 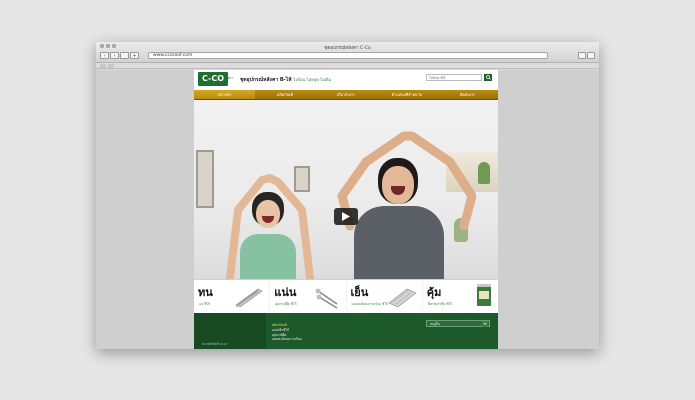 I want to click on menu-item-about: เกี่ยวกับเรา, so click(x=346, y=94).